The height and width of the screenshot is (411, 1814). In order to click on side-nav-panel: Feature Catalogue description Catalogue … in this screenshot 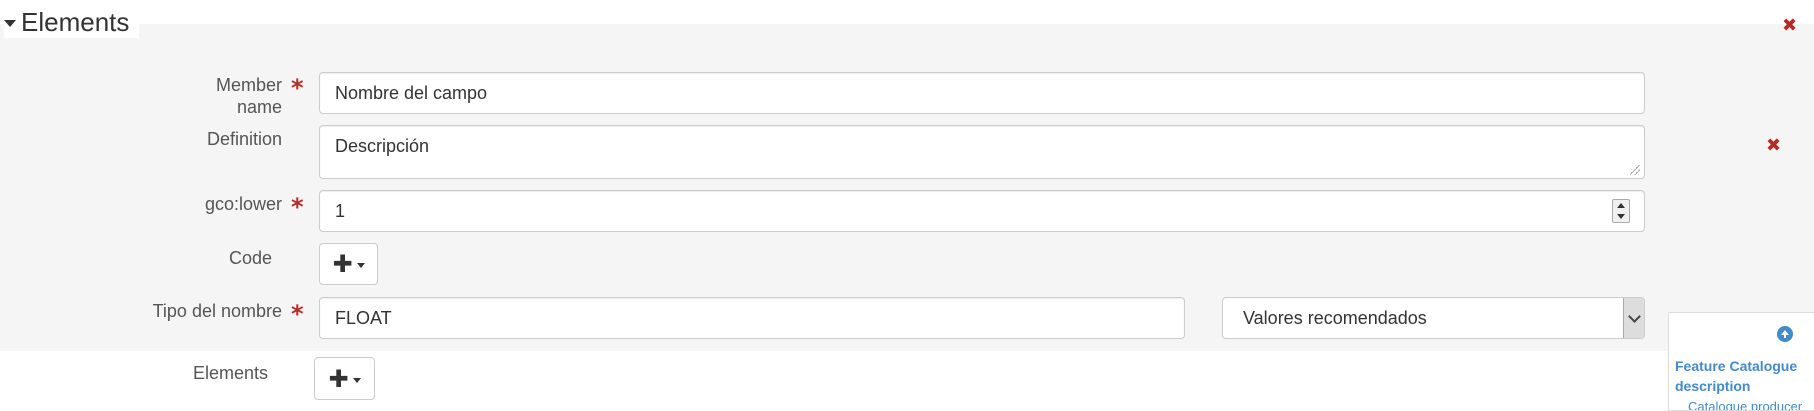, I will do `click(1741, 361)`.